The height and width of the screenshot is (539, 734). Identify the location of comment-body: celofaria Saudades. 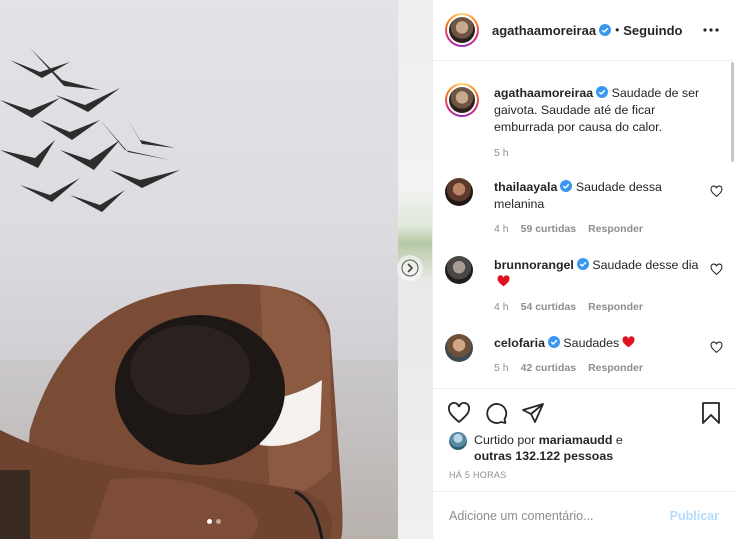
(599, 343).